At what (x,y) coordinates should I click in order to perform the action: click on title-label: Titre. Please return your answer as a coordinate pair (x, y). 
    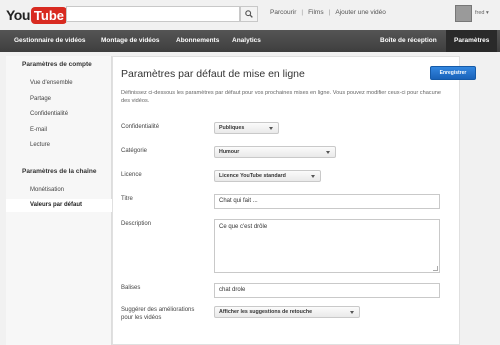
    Looking at the image, I should click on (127, 199).